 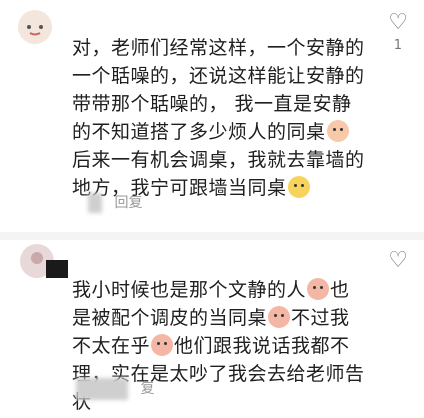 What do you see at coordinates (218, 160) in the screenshot?
I see `comment-line: 后来一有机会调桌，我就去靠墙的` at bounding box center [218, 160].